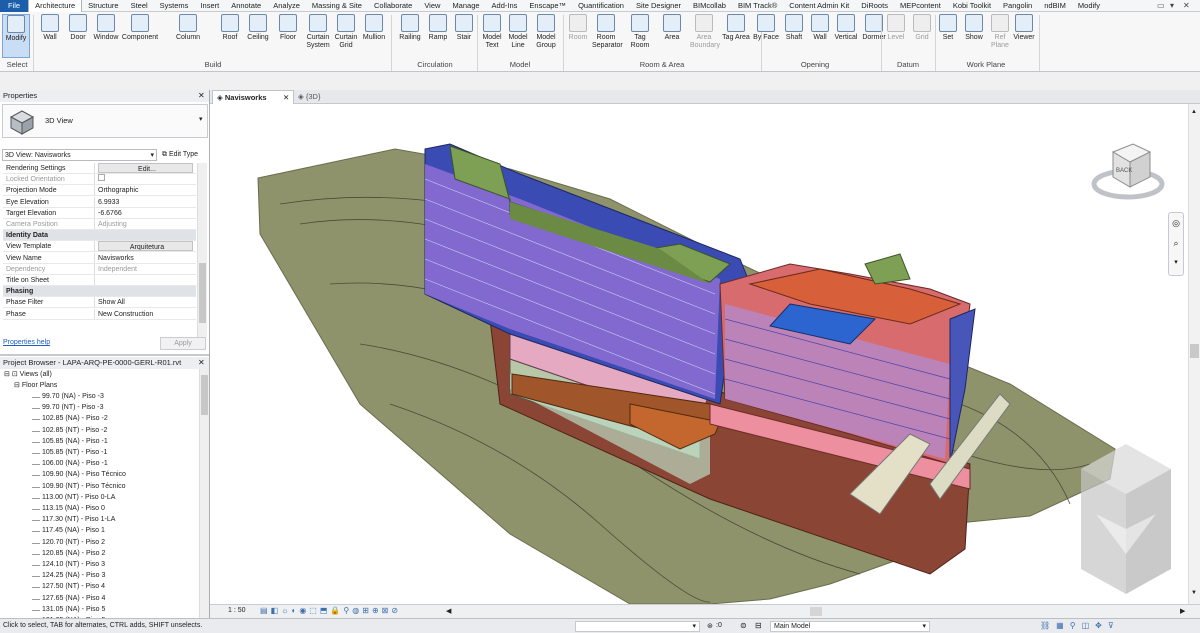 The width and height of the screenshot is (1200, 633). I want to click on tab-3d: ◈ {3D}, so click(309, 97).